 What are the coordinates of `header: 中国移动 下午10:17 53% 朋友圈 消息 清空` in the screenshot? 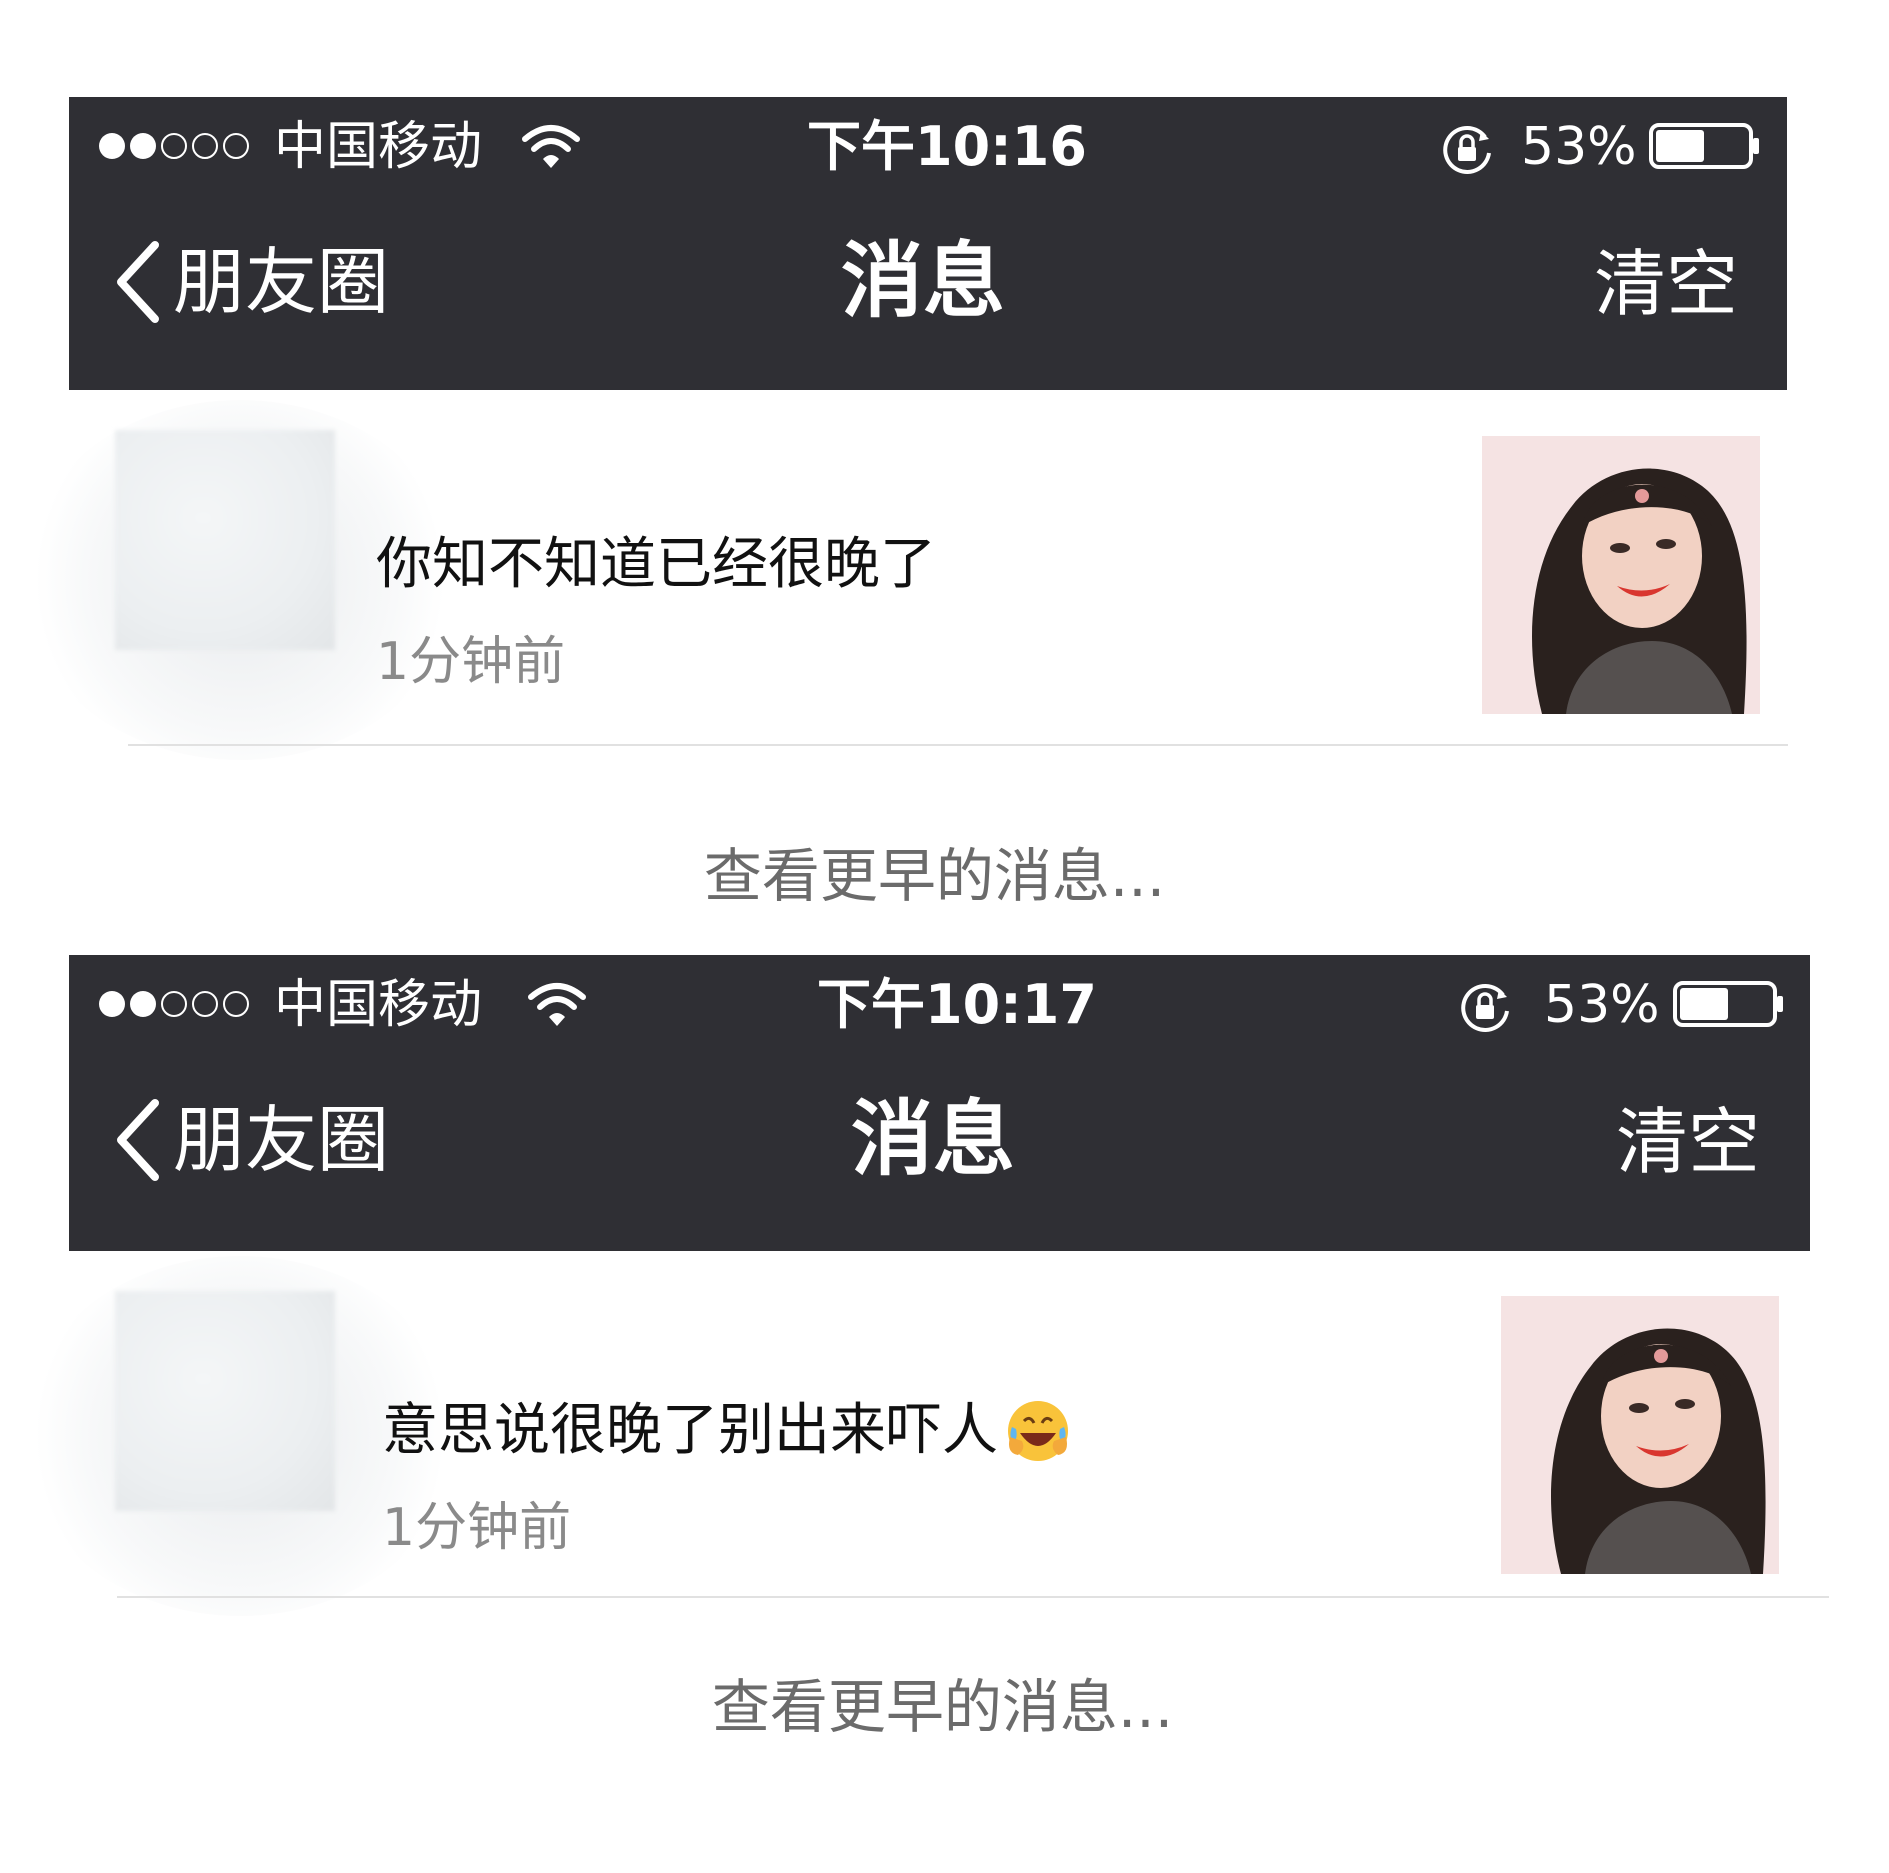 It's located at (939, 1103).